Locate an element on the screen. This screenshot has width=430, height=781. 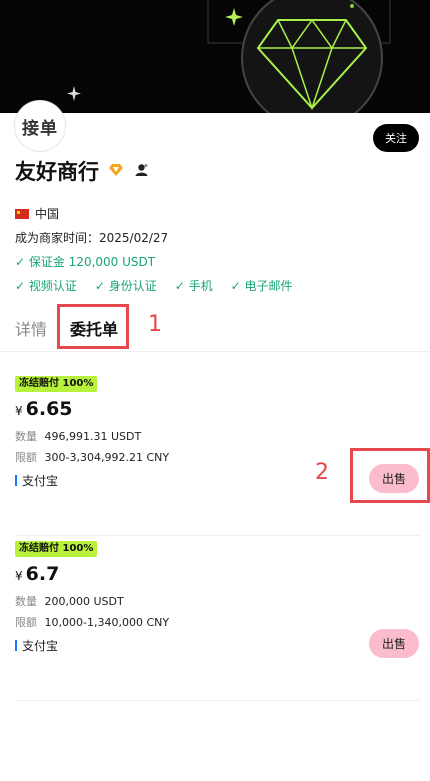
merchant-verified-icon is located at coordinates (141, 170).